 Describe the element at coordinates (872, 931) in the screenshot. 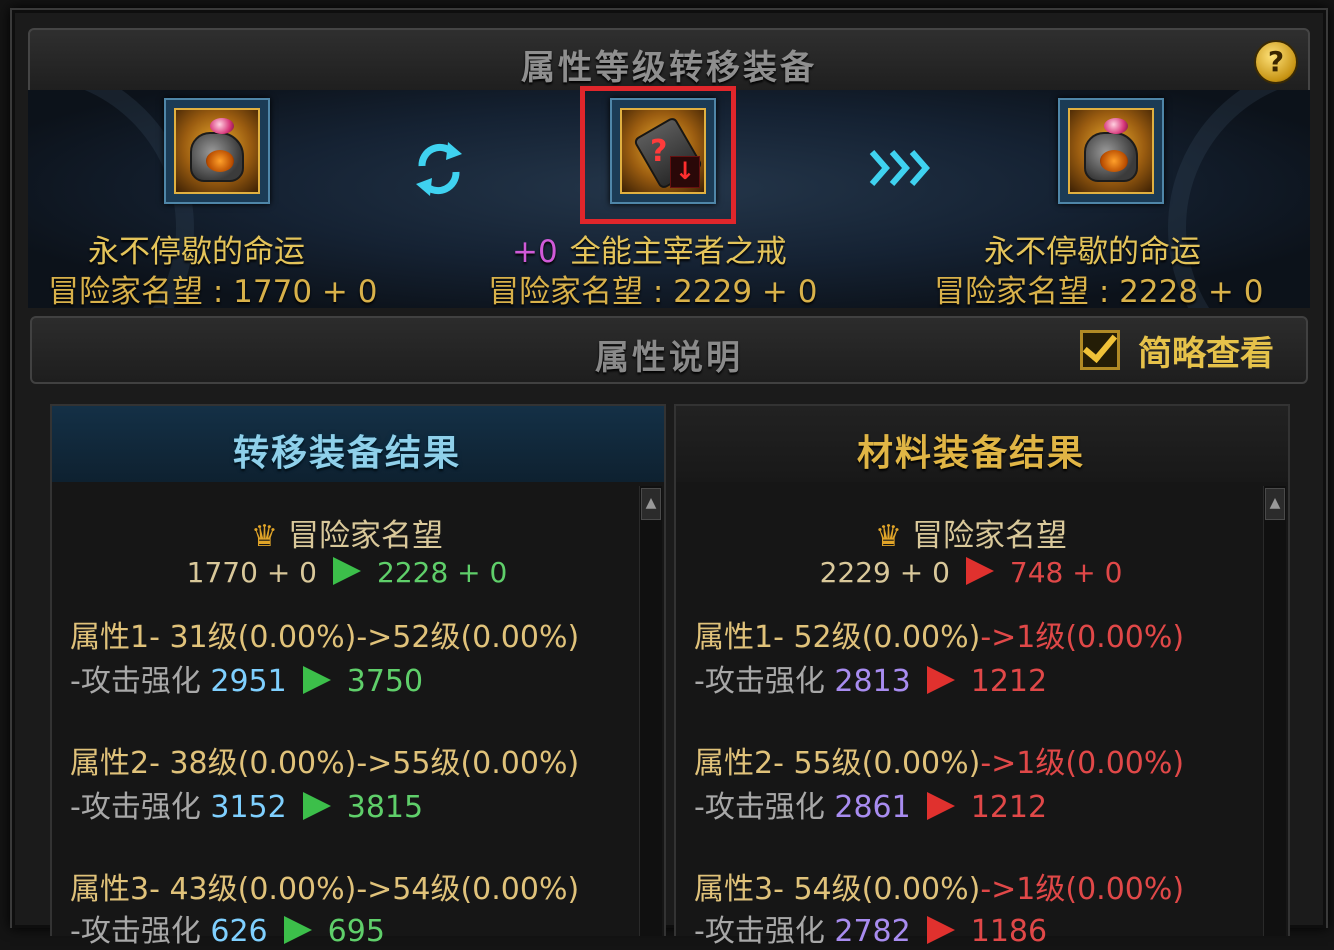

I see `stat-from: 2782` at that location.